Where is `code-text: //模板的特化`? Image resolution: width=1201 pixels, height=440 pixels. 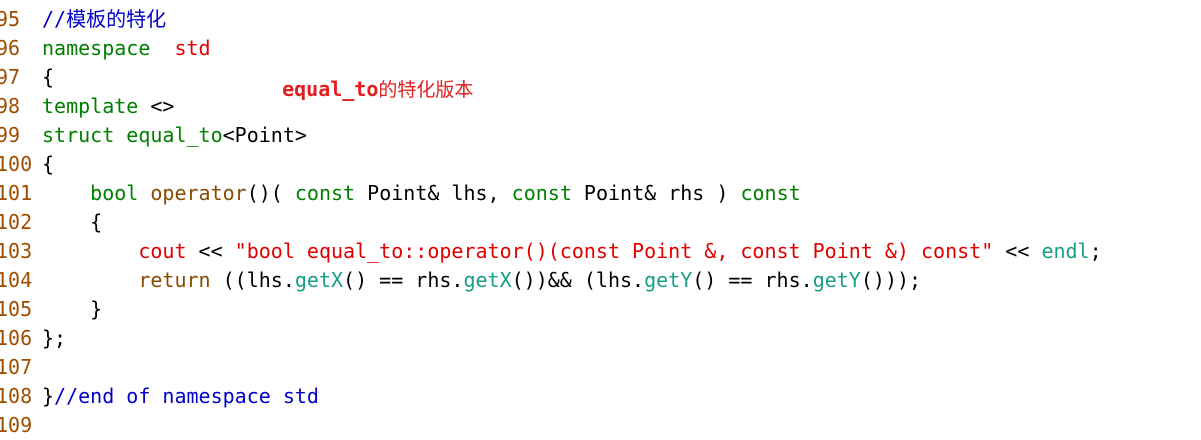
code-text: //模板的特化 is located at coordinates (104, 19).